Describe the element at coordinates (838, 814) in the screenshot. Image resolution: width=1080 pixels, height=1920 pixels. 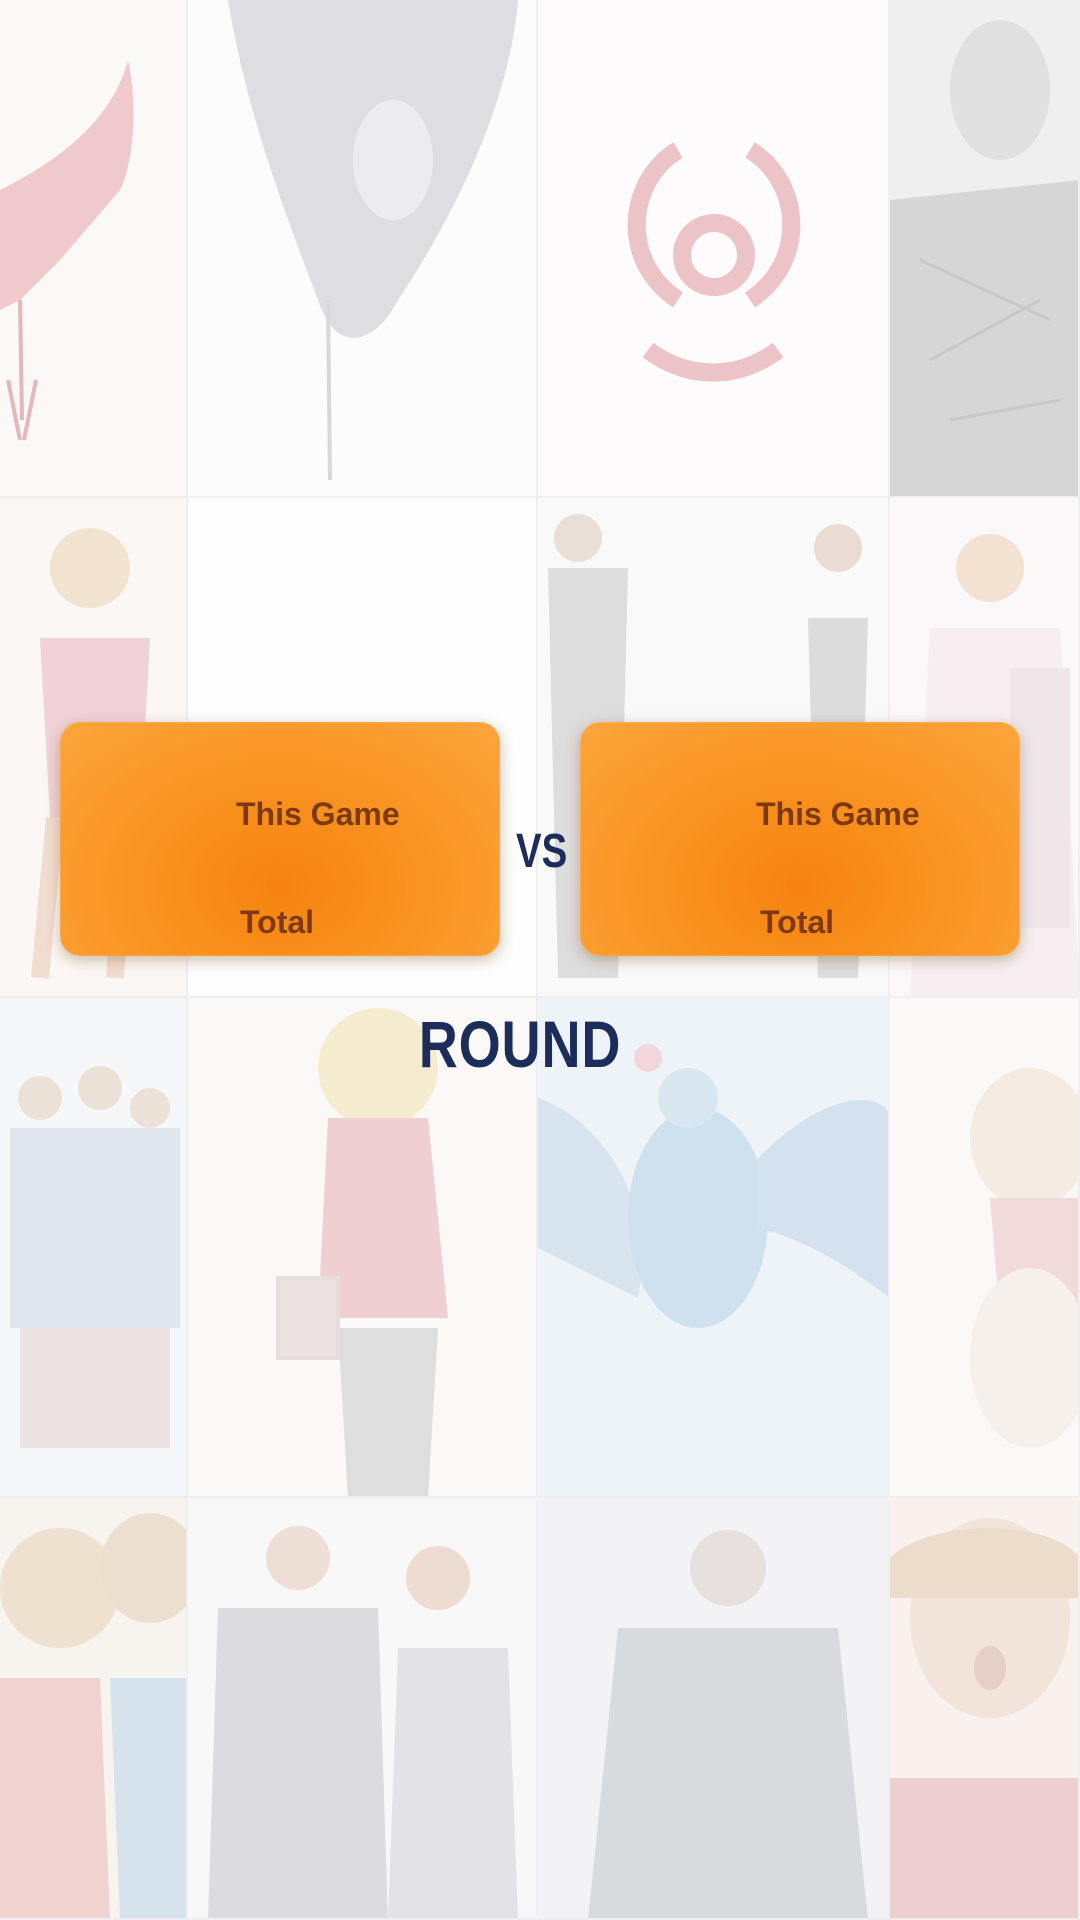
I see `player-two-this-game-label: This Game` at that location.